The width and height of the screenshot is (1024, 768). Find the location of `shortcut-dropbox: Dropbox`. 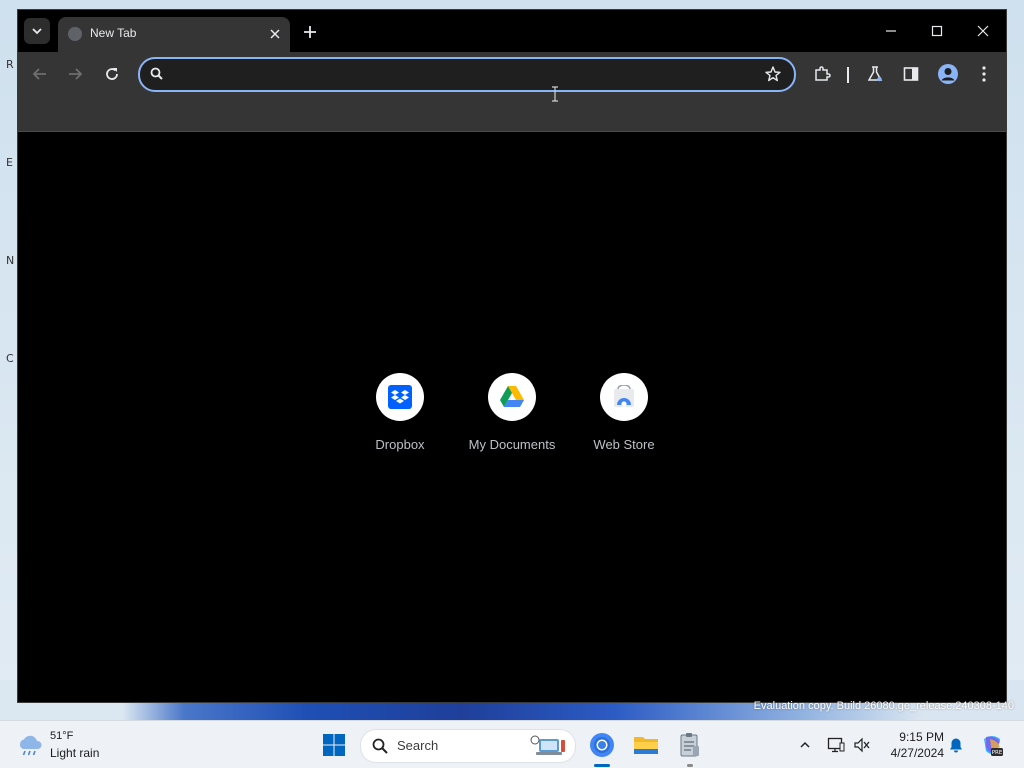

shortcut-dropbox: Dropbox is located at coordinates (400, 418).